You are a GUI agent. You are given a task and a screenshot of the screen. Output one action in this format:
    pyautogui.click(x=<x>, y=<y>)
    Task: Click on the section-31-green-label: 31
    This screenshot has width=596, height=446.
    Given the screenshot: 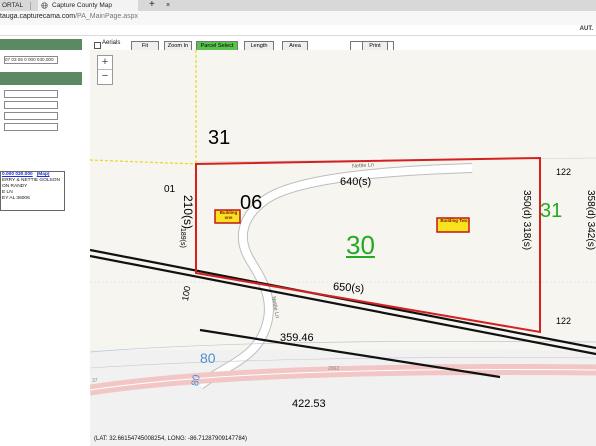 What is the action you would take?
    pyautogui.click(x=551, y=211)
    